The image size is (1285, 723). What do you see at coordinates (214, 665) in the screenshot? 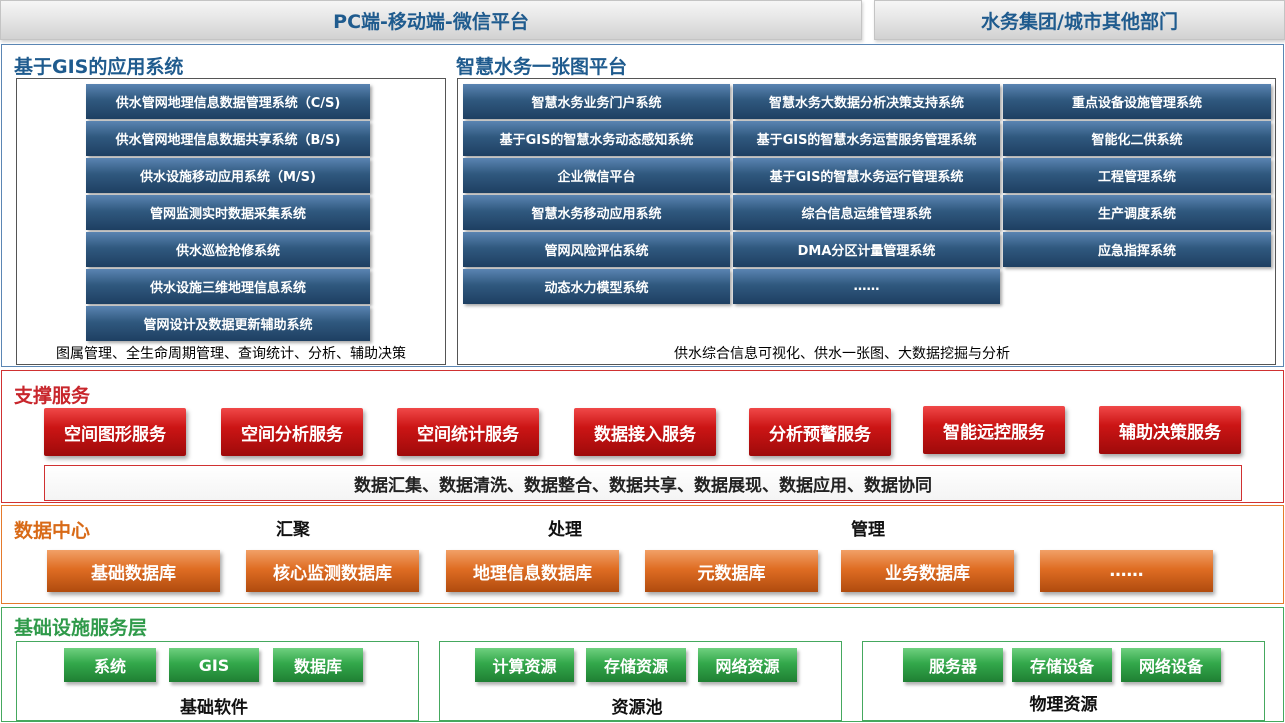
I see `infra-item-box: GIS` at bounding box center [214, 665].